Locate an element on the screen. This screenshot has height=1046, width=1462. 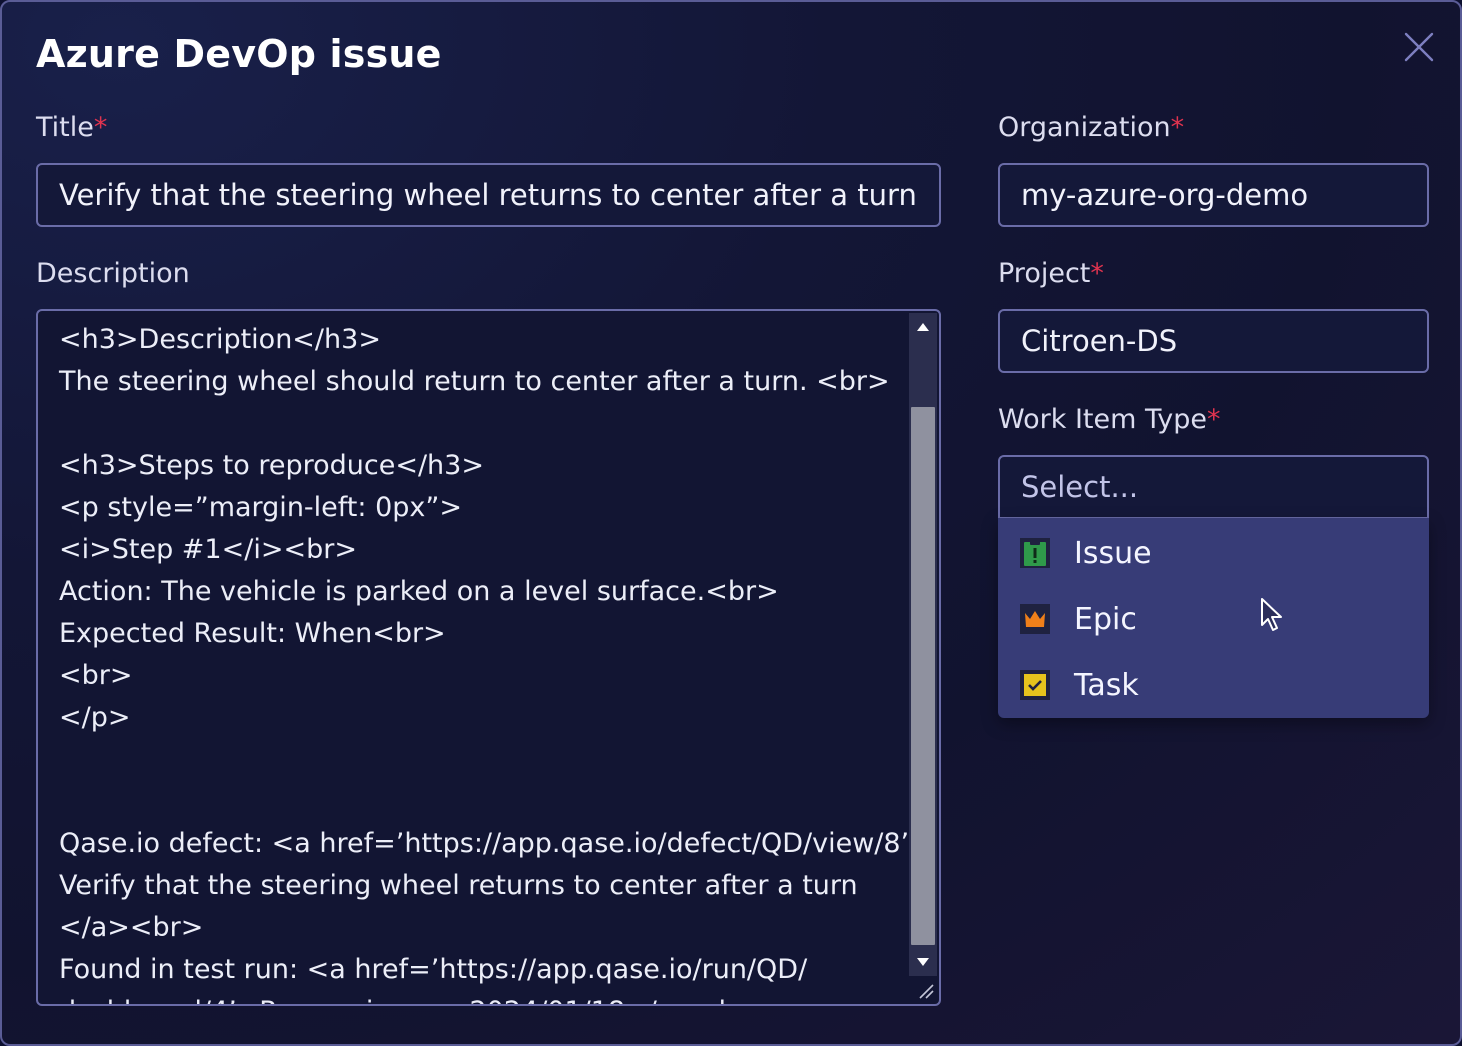
dialog-title: Azure DevOp issue is located at coordinates (239, 54).